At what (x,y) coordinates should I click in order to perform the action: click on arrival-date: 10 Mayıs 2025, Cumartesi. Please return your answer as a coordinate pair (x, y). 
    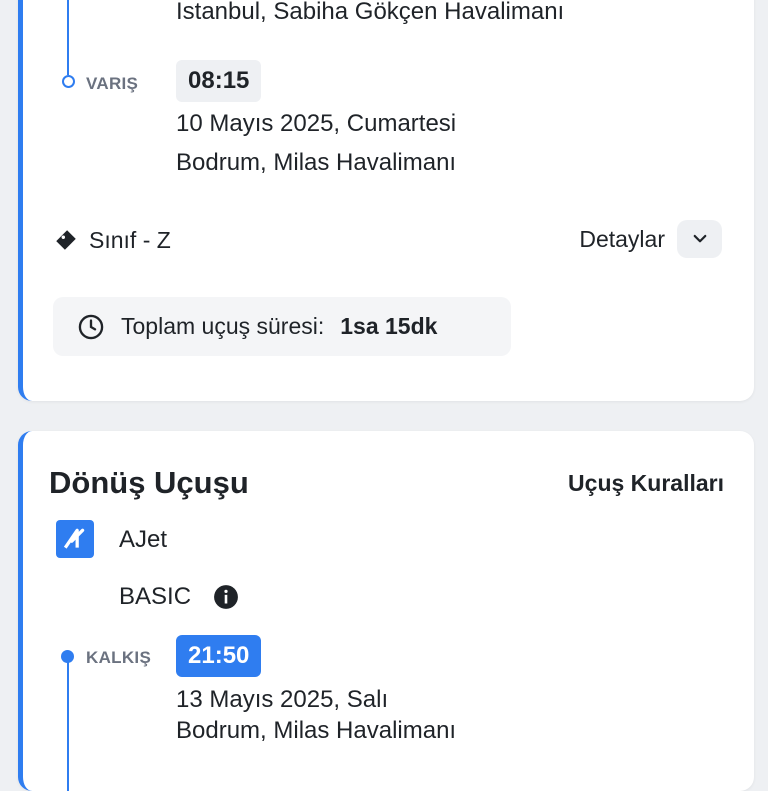
    Looking at the image, I should click on (316, 123).